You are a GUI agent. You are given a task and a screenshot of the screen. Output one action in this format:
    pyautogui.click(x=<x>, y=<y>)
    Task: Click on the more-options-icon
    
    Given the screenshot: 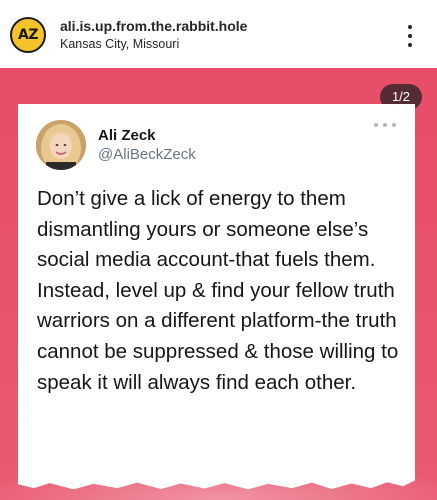 What is the action you would take?
    pyautogui.click(x=410, y=36)
    